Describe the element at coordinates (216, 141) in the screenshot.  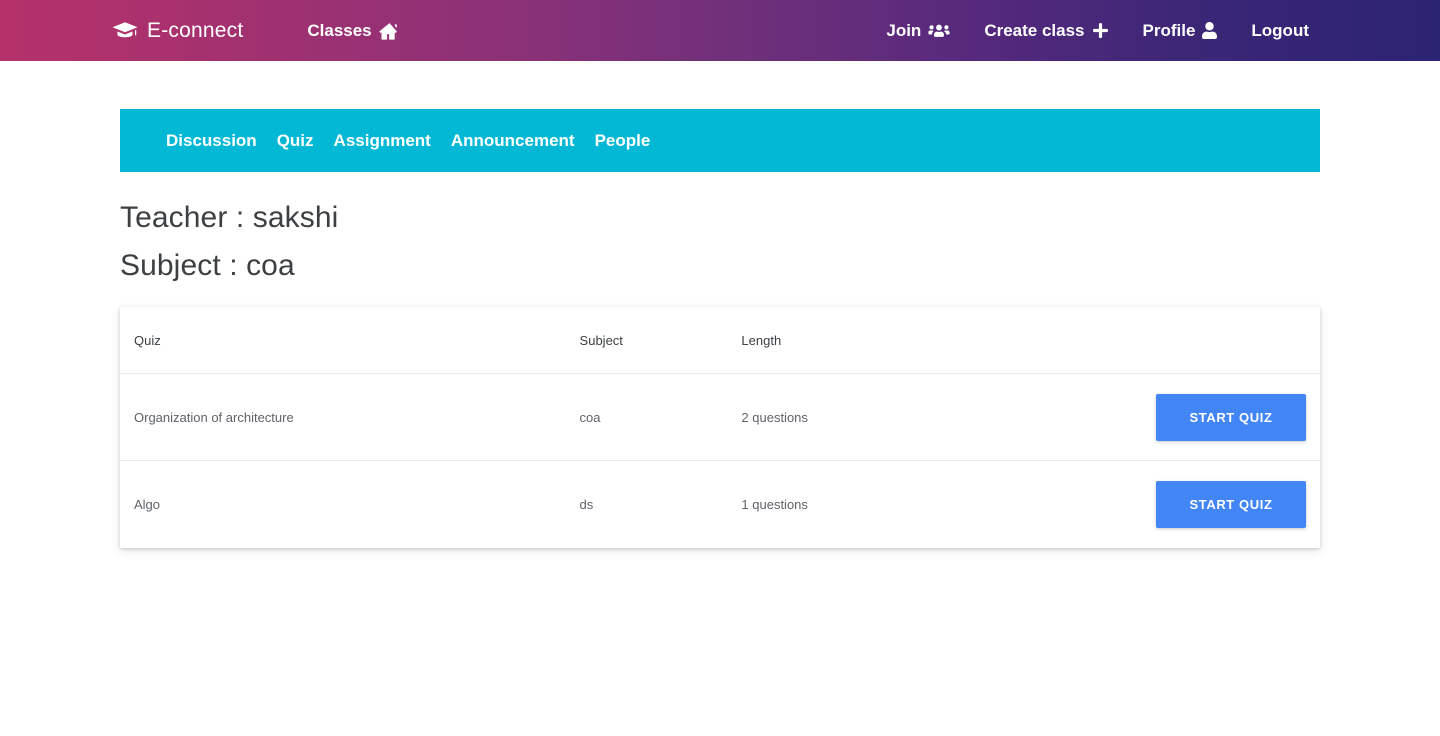
I see `tab-discussion: Discussion` at that location.